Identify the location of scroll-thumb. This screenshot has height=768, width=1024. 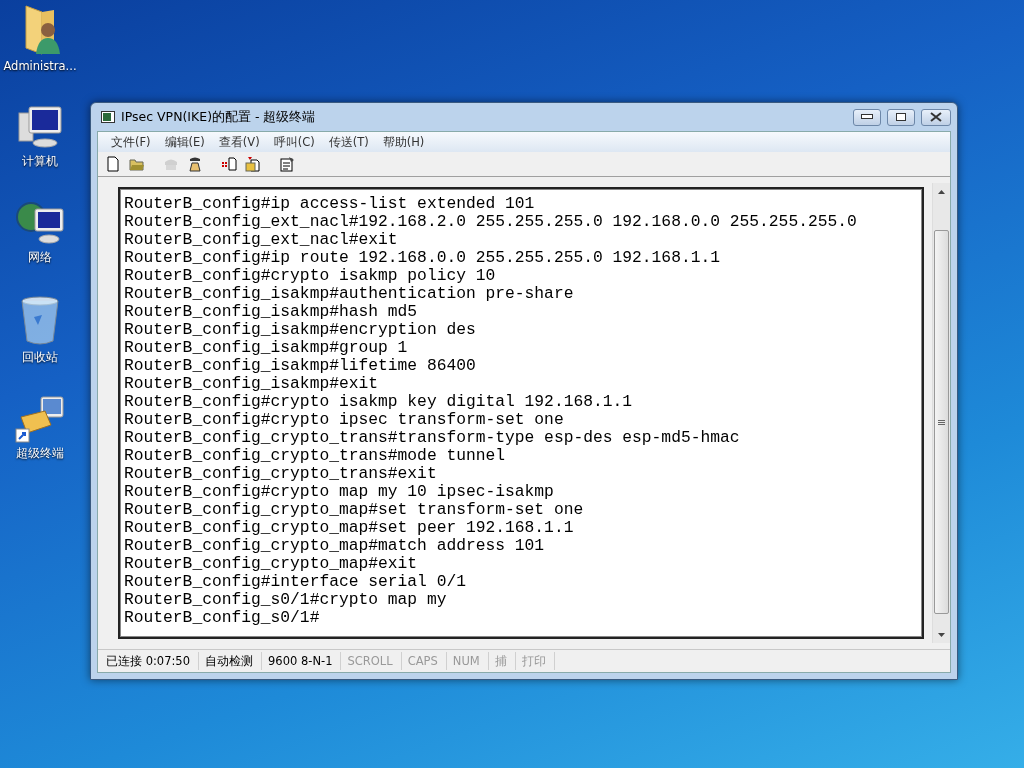
(941, 422).